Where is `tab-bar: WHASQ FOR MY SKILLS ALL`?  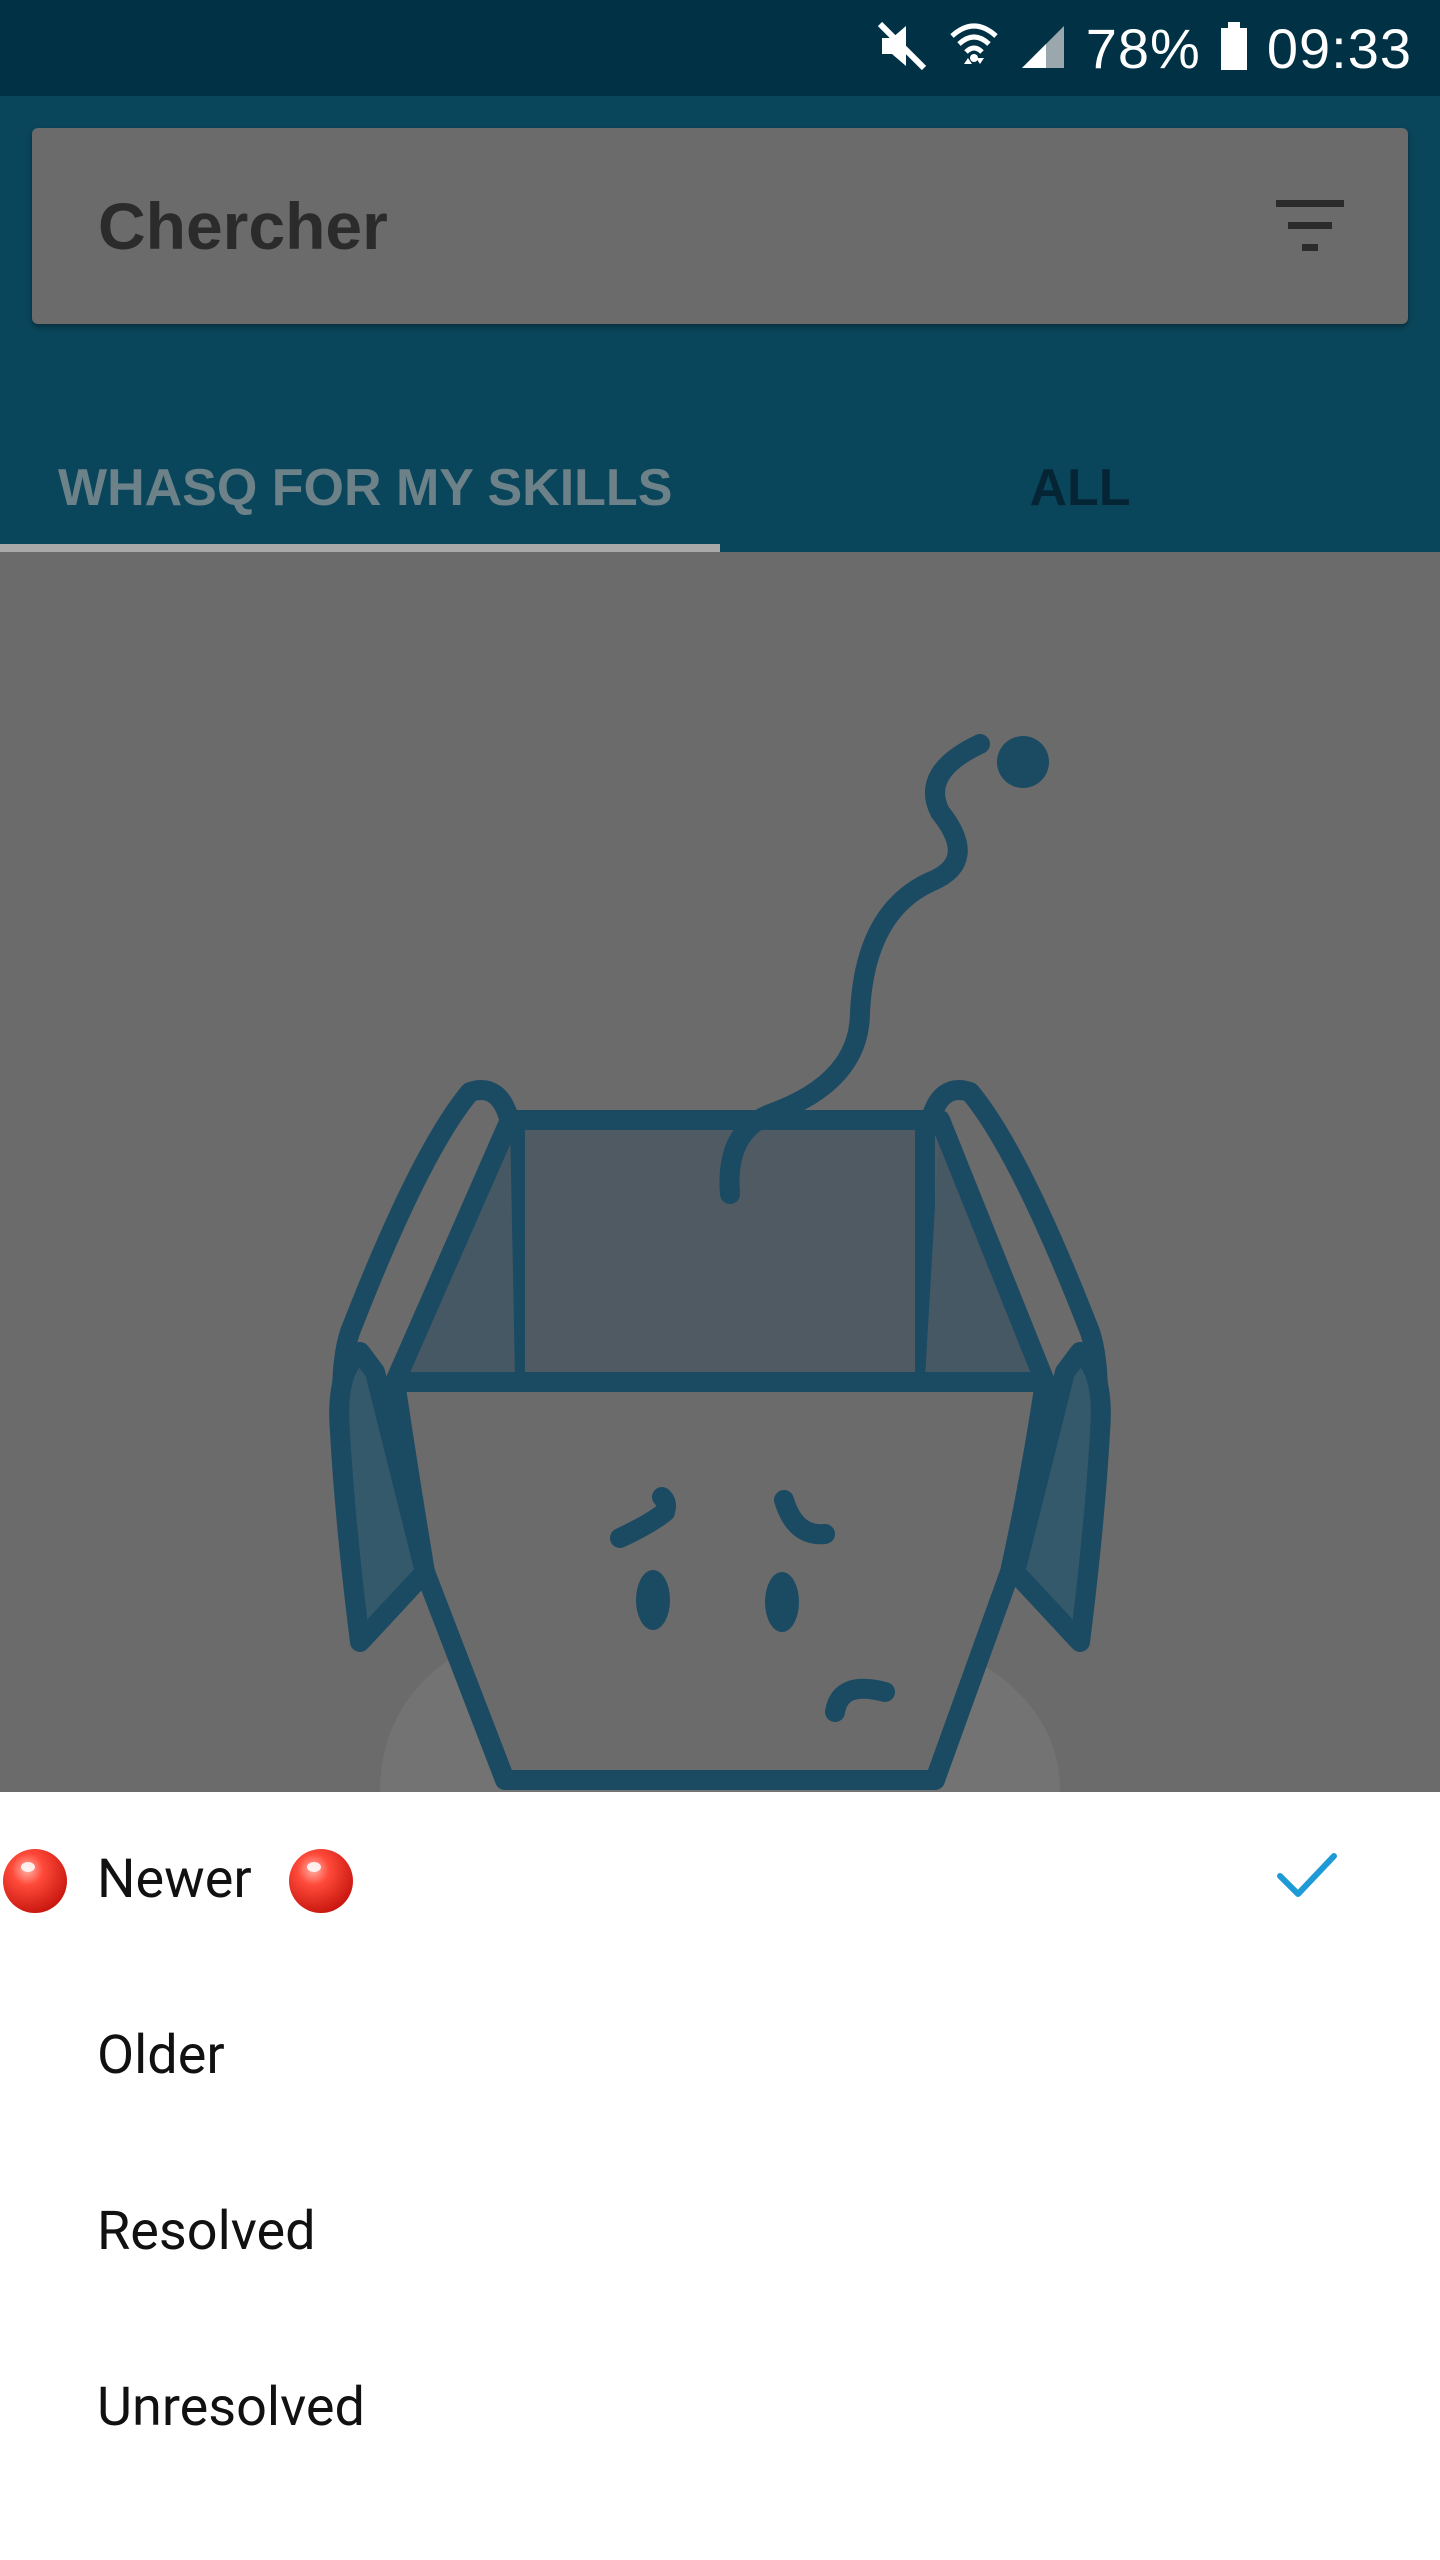
tab-bar: WHASQ FOR MY SKILLS ALL is located at coordinates (720, 488).